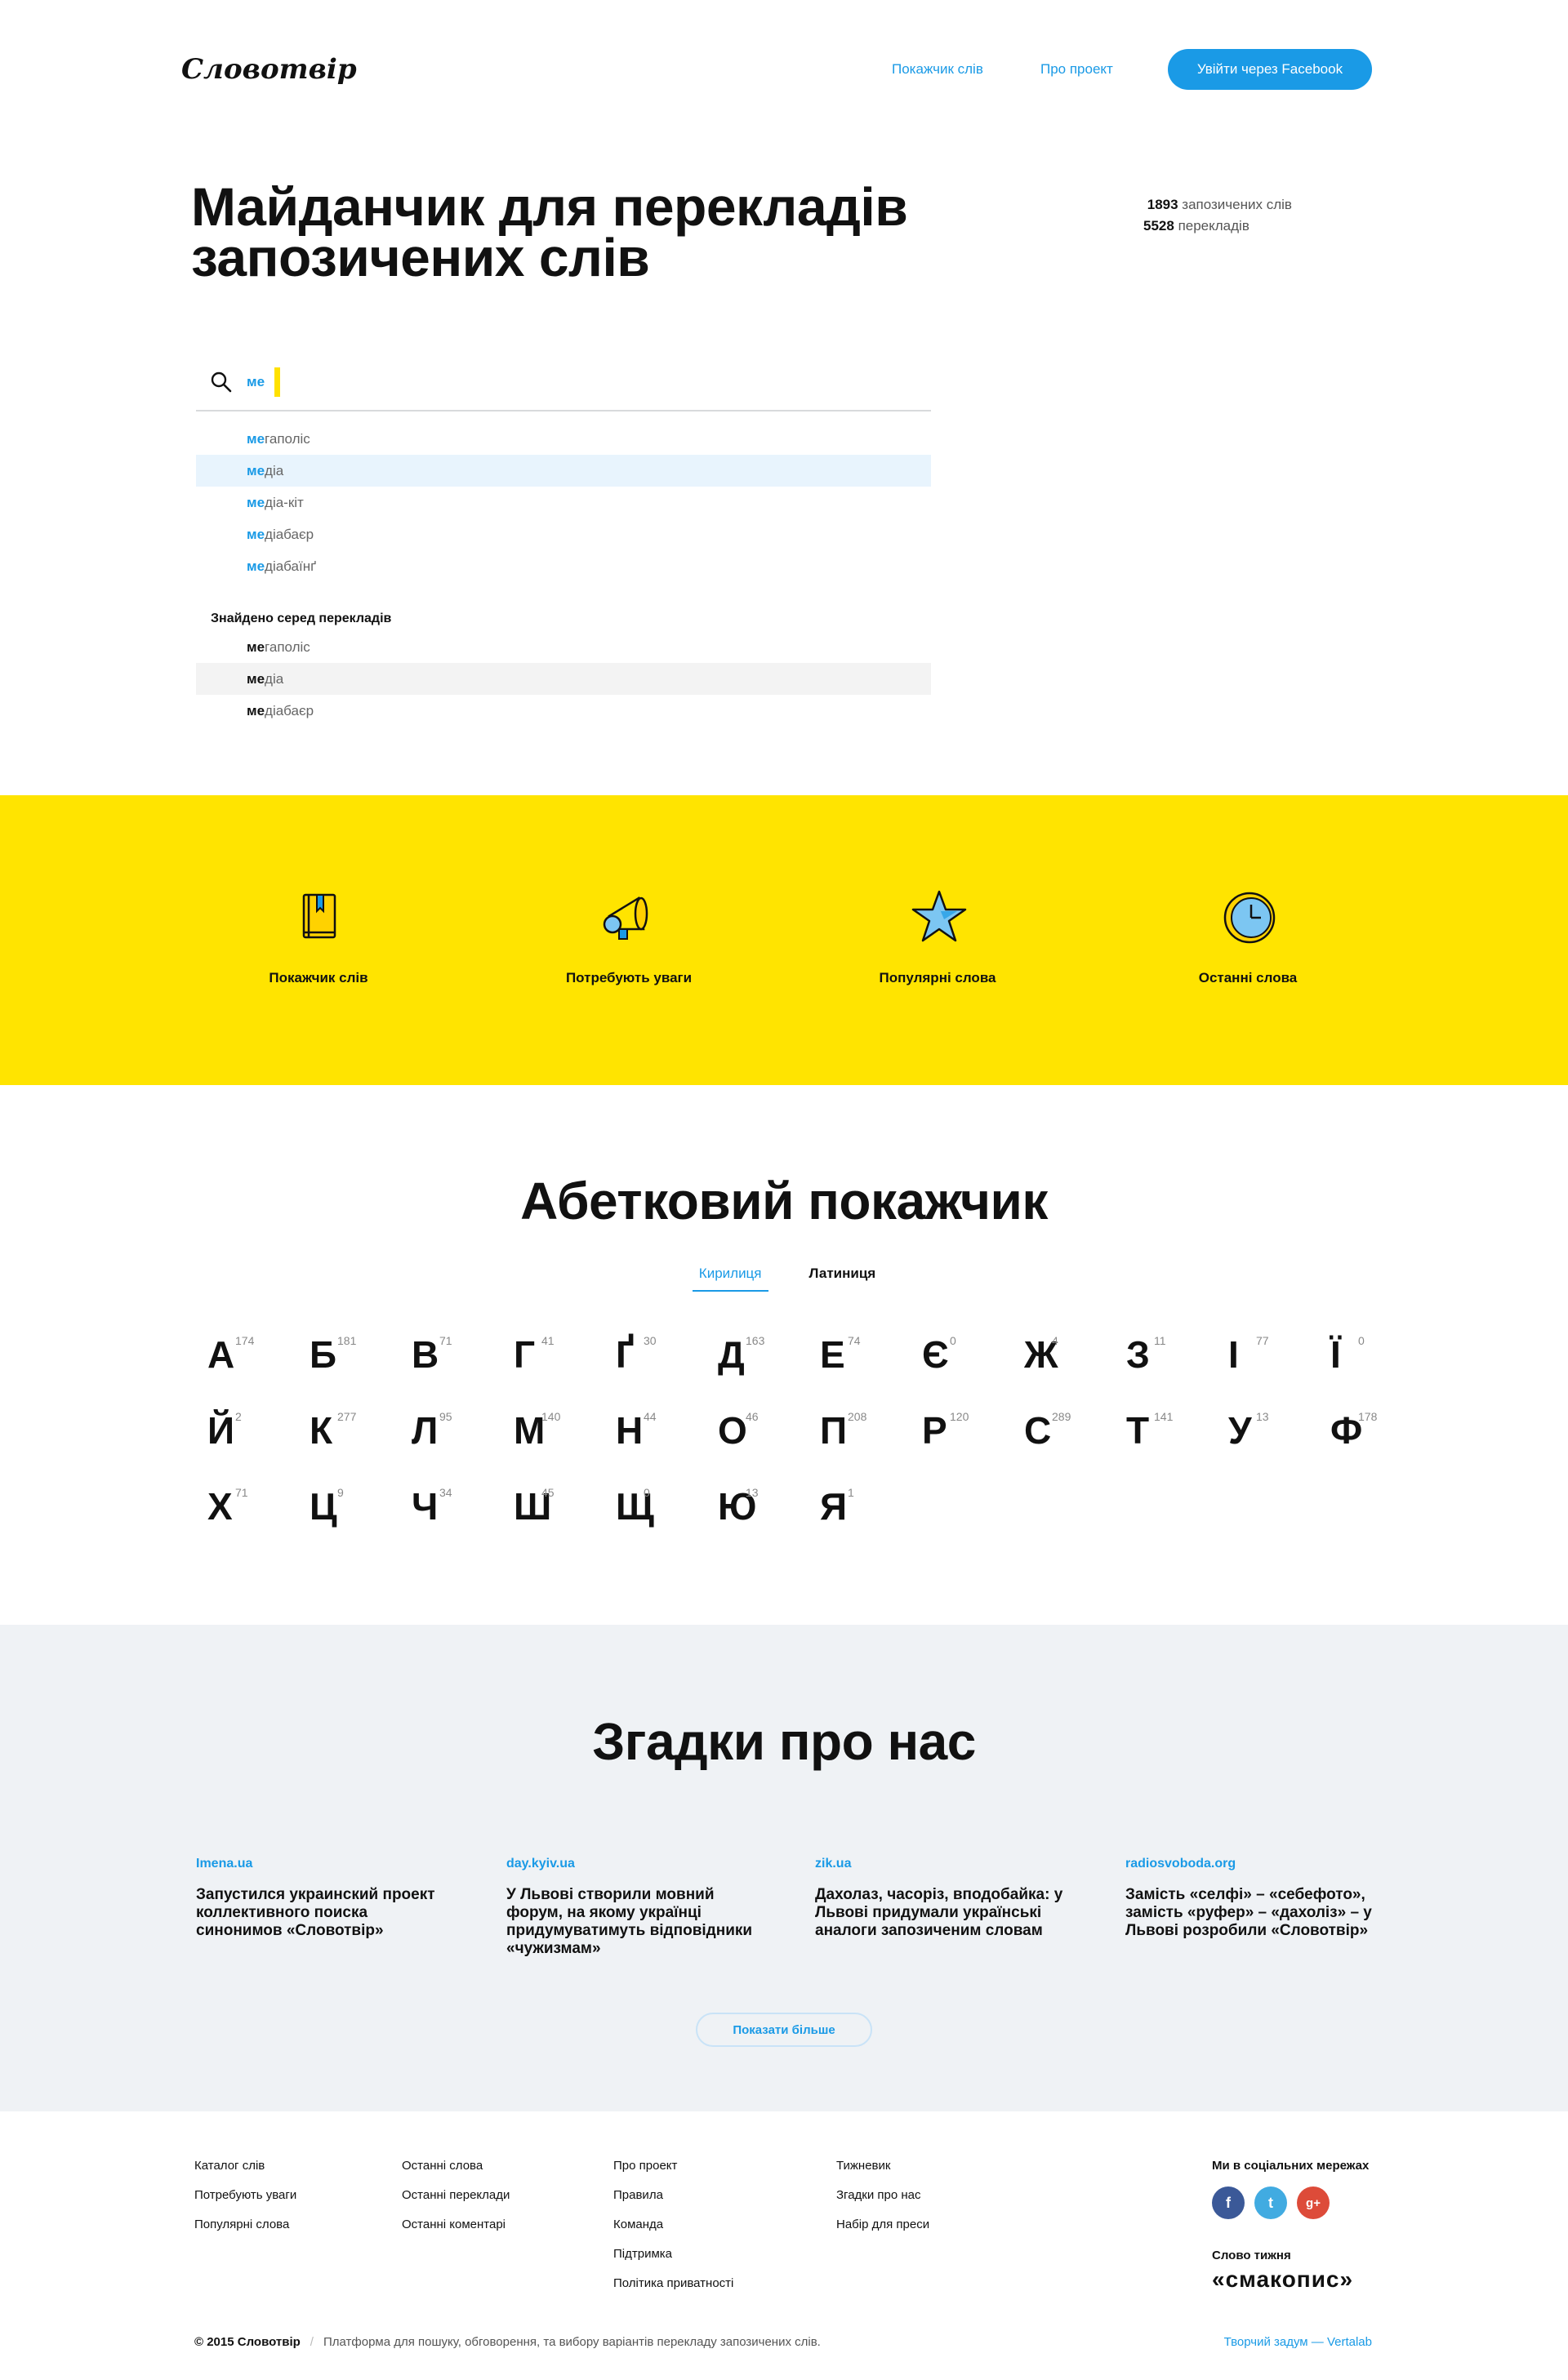 This screenshot has width=1568, height=2380. What do you see at coordinates (1073, 1433) in the screenshot?
I see `letter-link: С 289` at bounding box center [1073, 1433].